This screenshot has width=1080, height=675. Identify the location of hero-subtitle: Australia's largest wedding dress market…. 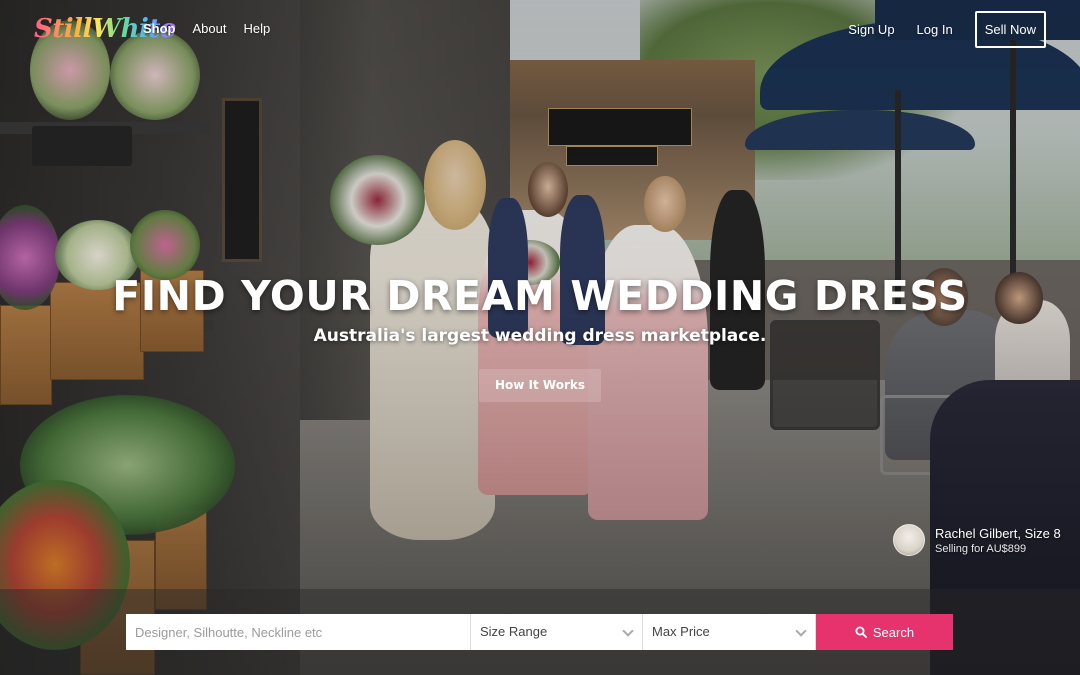
(540, 336).